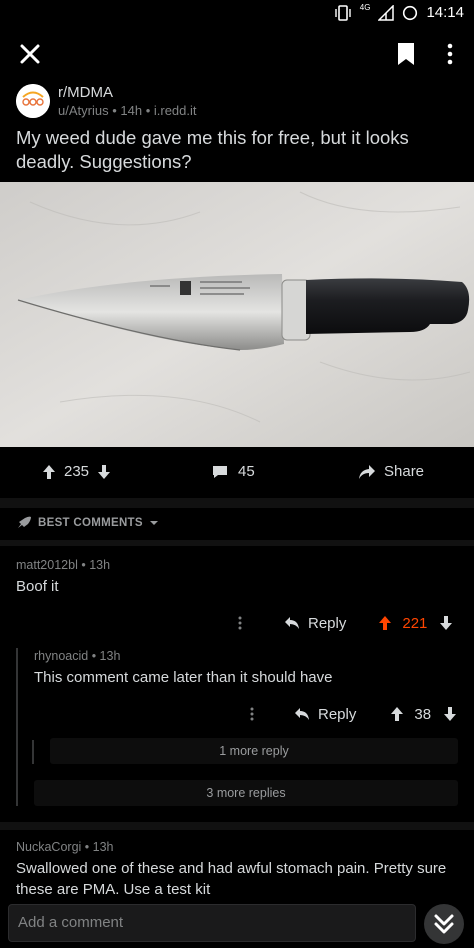  I want to click on top-bar, so click(237, 54).